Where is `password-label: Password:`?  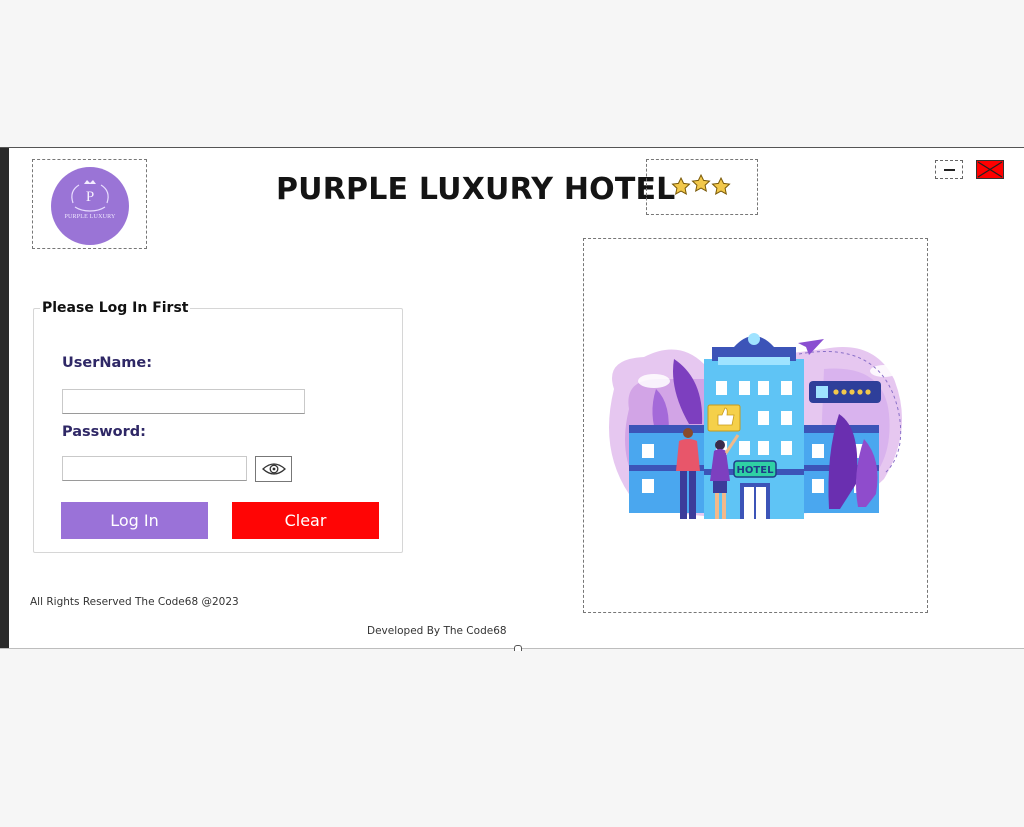 password-label: Password: is located at coordinates (104, 432).